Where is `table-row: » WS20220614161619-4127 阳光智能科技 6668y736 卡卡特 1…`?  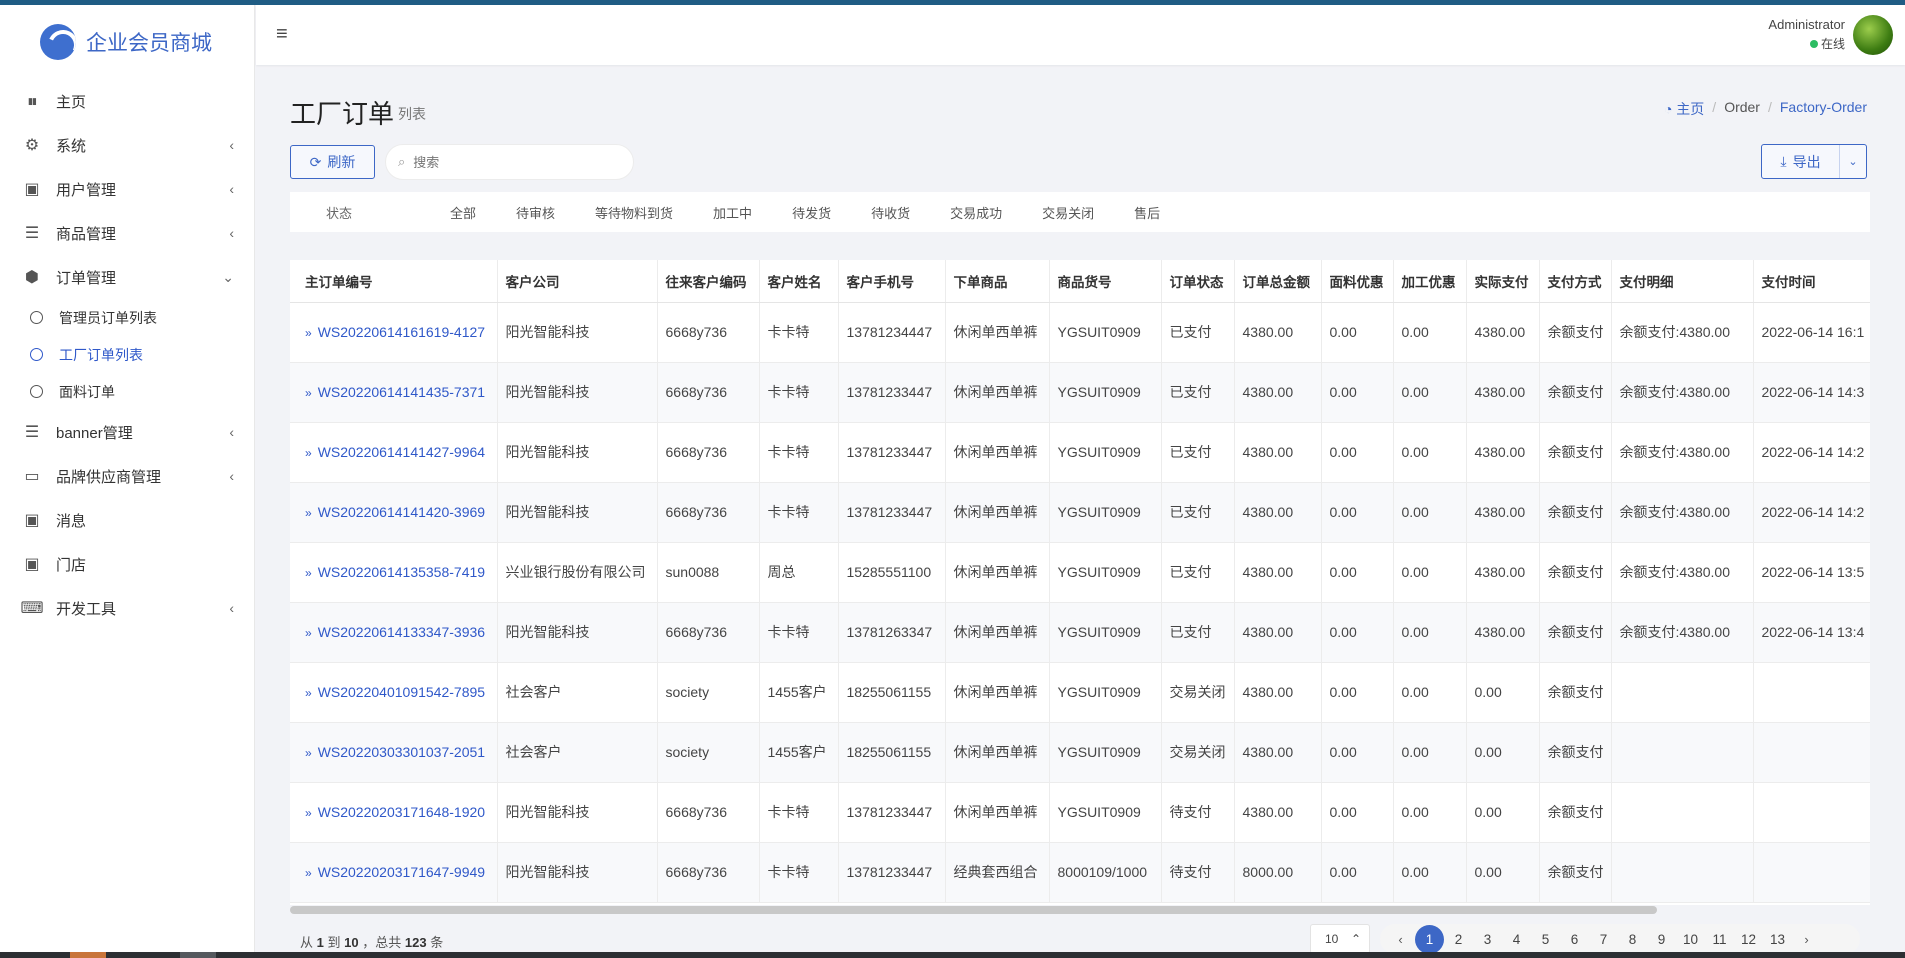
table-row: » WS20220614161619-4127 阳光智能科技 6668y736 卡卡特 1… is located at coordinates (1080, 332).